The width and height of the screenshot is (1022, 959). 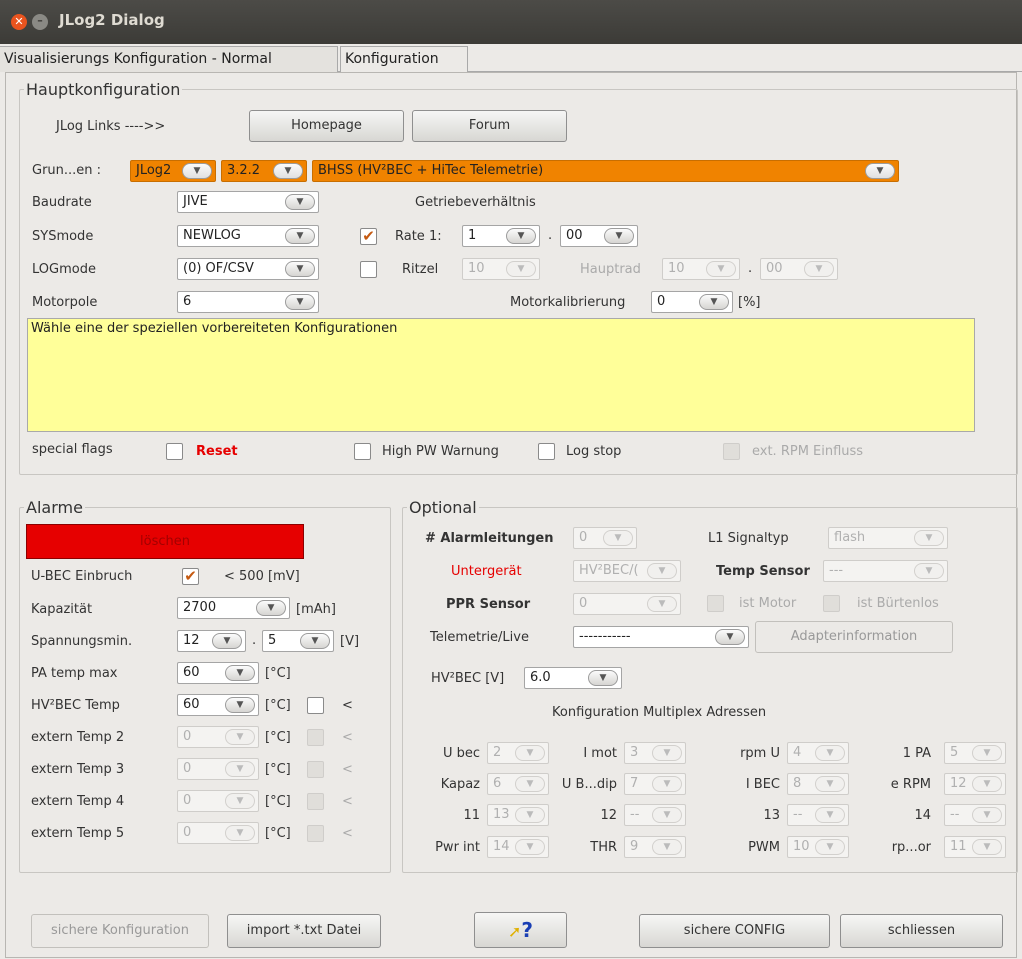 What do you see at coordinates (605, 538) in the screenshot?
I see `alarmleitungen-combo: 0 ▼` at bounding box center [605, 538].